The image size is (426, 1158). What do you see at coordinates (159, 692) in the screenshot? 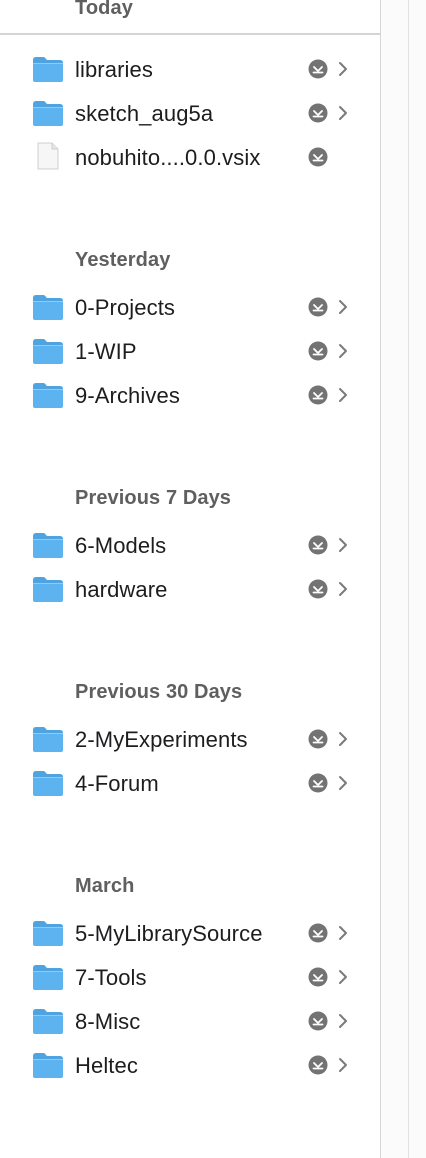
I see `section-header-previous-30-days: Previous 30 Days` at bounding box center [159, 692].